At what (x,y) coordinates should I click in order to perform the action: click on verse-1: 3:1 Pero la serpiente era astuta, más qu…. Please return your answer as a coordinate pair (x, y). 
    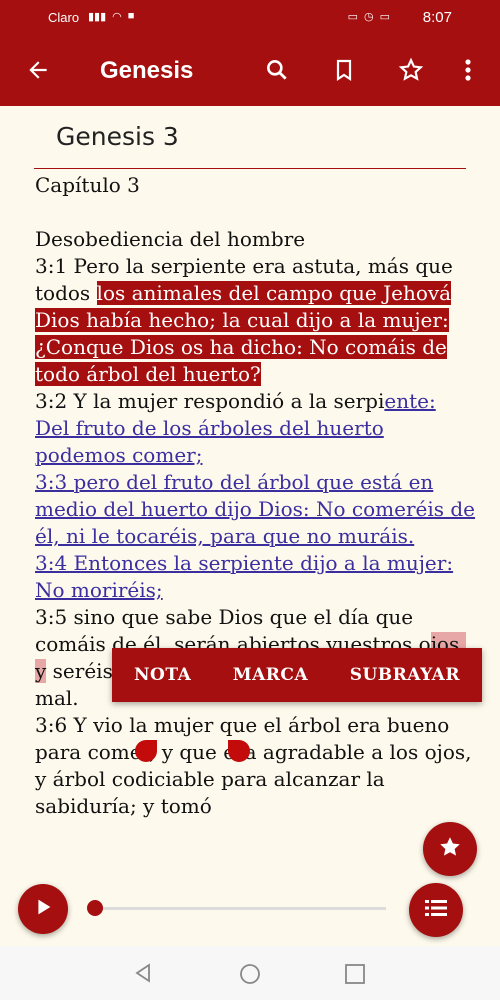
    Looking at the image, I should click on (255, 320).